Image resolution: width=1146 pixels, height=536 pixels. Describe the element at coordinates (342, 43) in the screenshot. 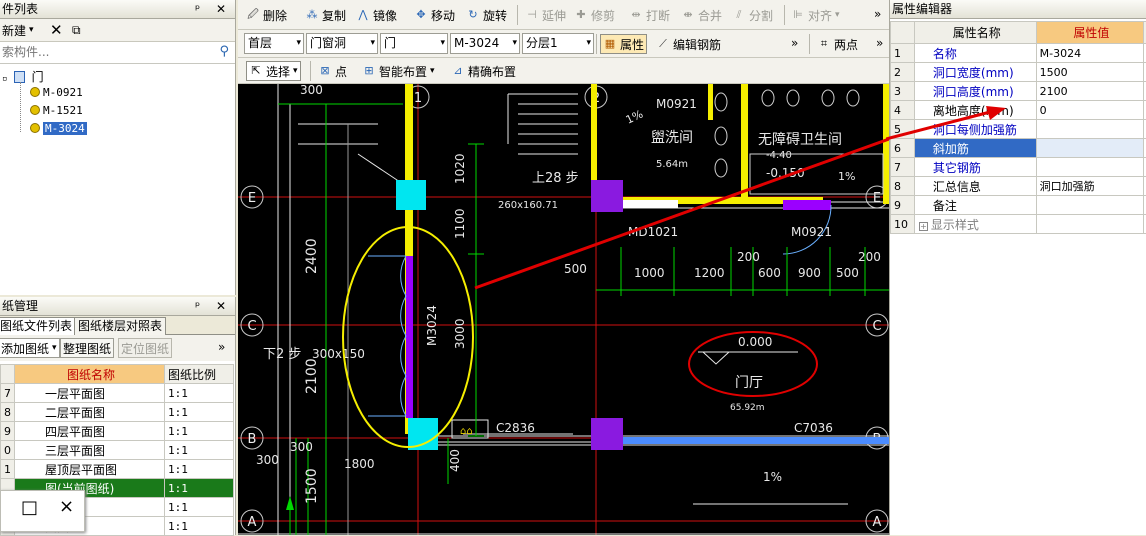

I see `category-select: 门窗洞▾` at that location.